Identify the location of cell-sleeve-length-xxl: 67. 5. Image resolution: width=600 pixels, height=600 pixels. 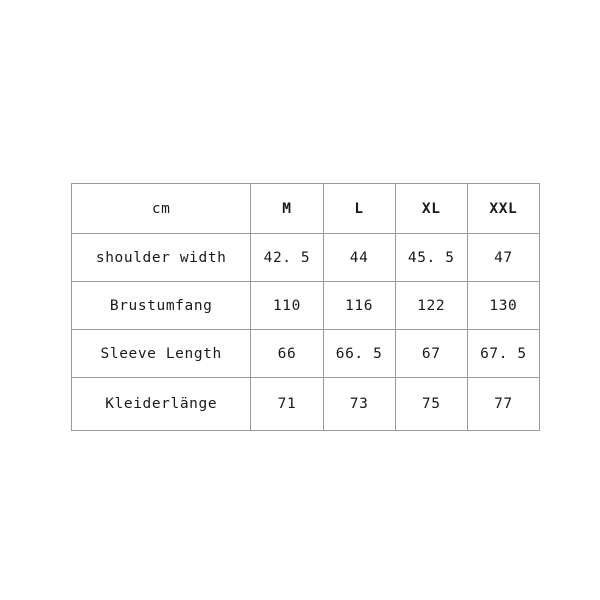
(503, 353).